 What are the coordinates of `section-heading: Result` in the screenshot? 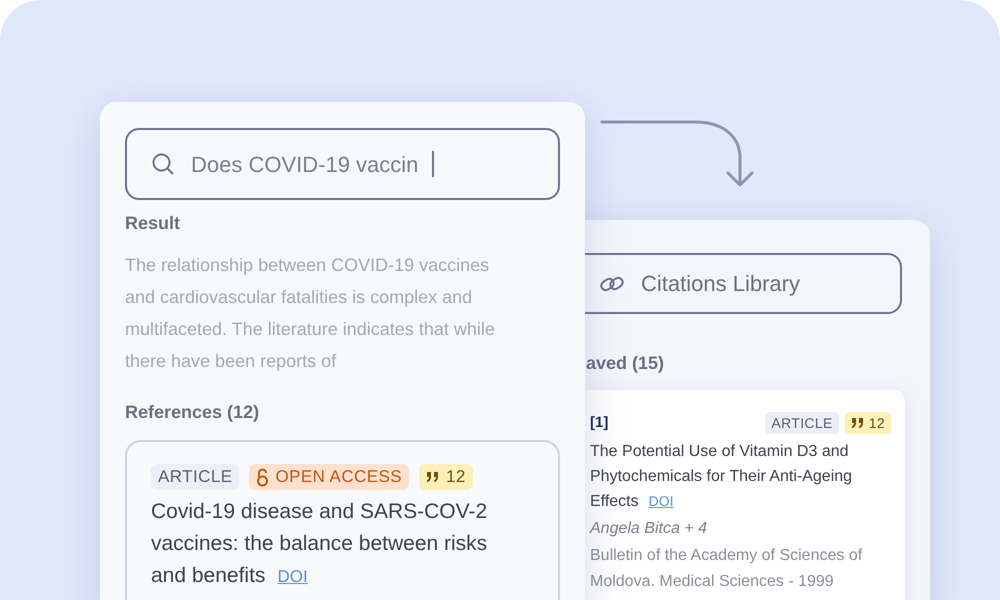 It's located at (153, 223).